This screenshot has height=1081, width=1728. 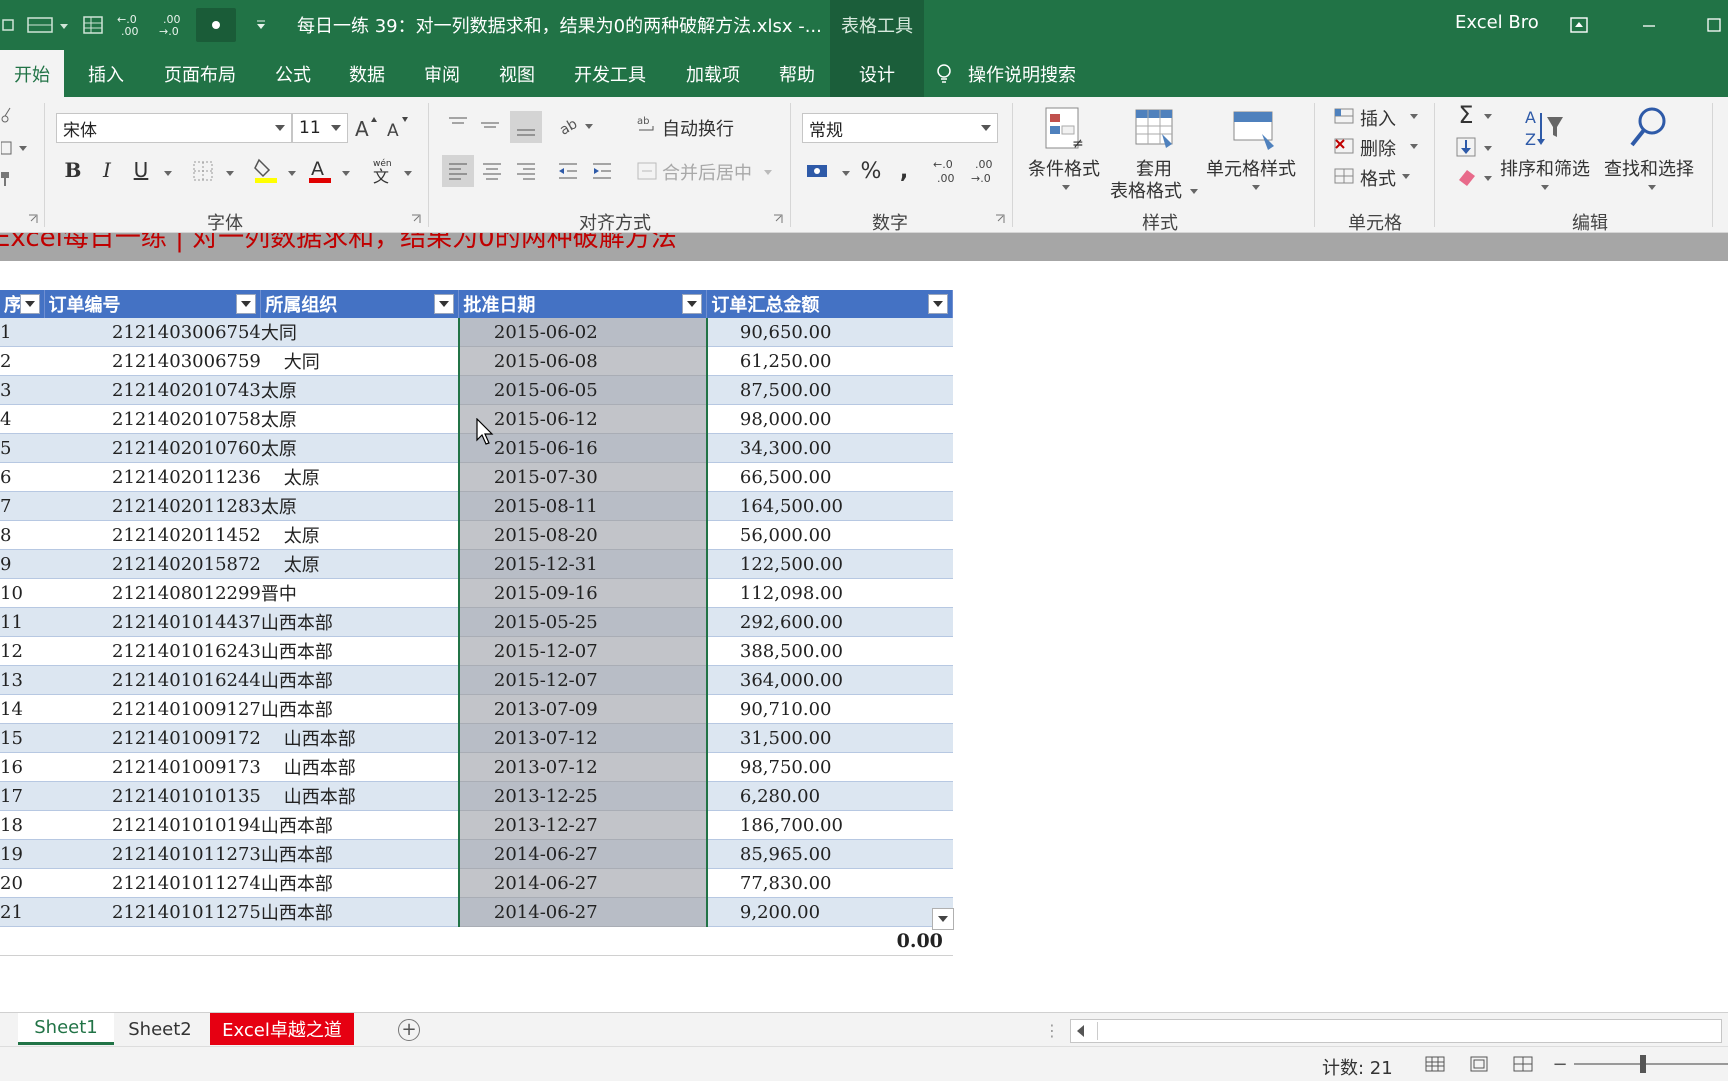 I want to click on percent-icon: %, so click(x=871, y=171).